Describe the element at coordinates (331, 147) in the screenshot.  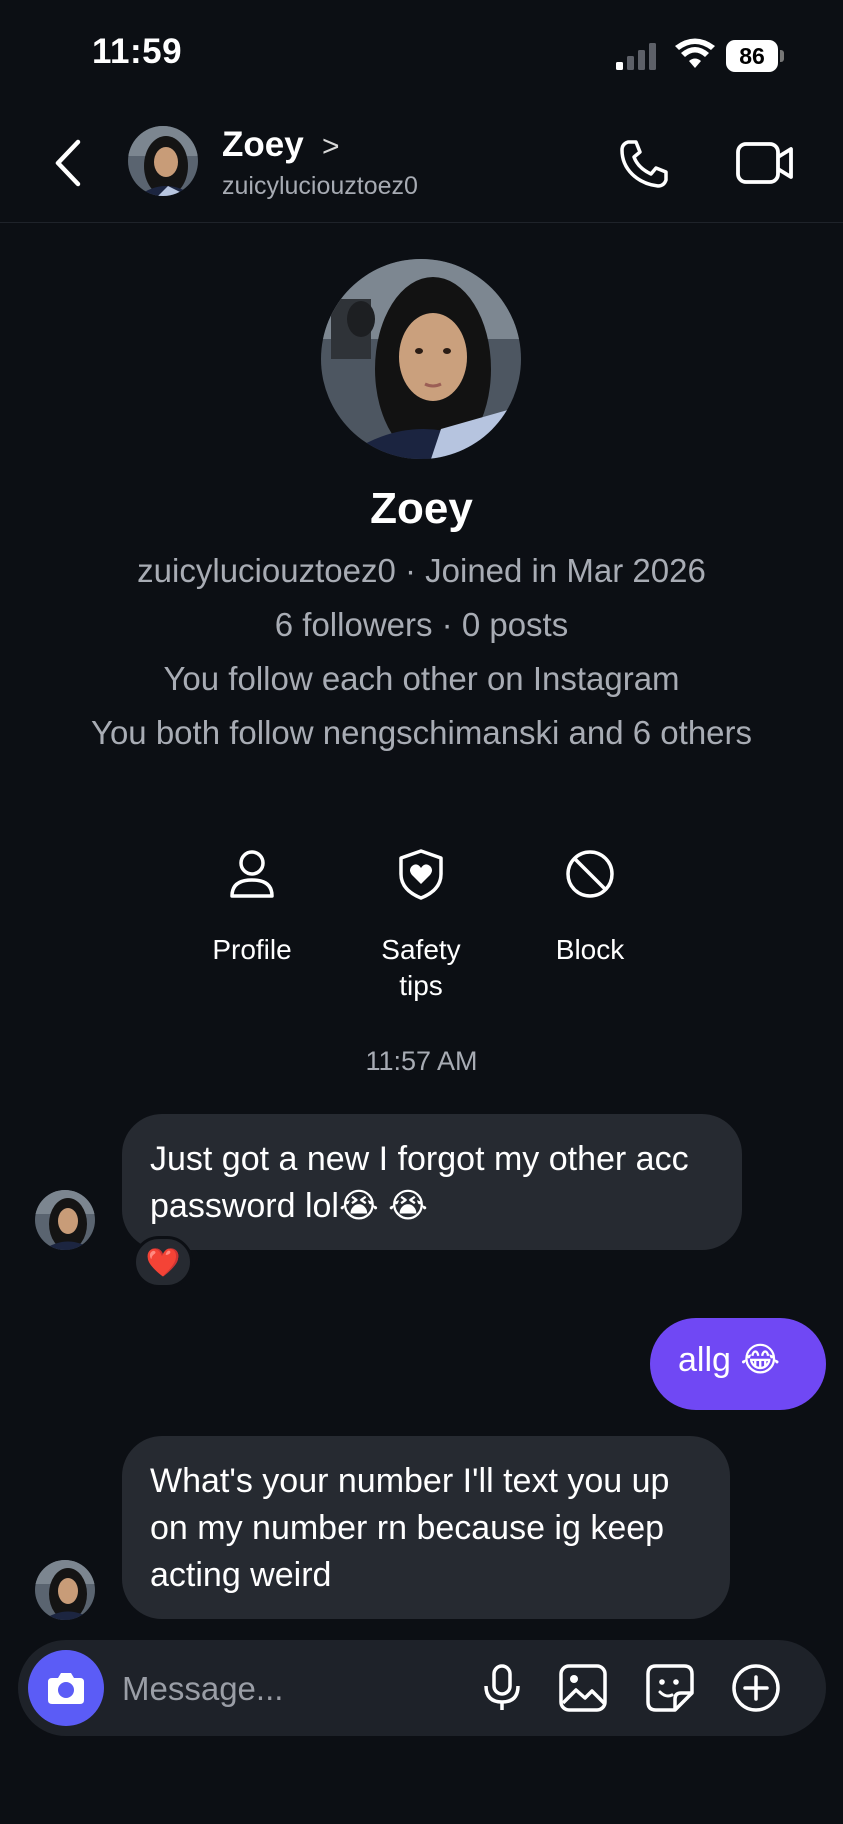
I see `chevron-right-icon: >` at that location.